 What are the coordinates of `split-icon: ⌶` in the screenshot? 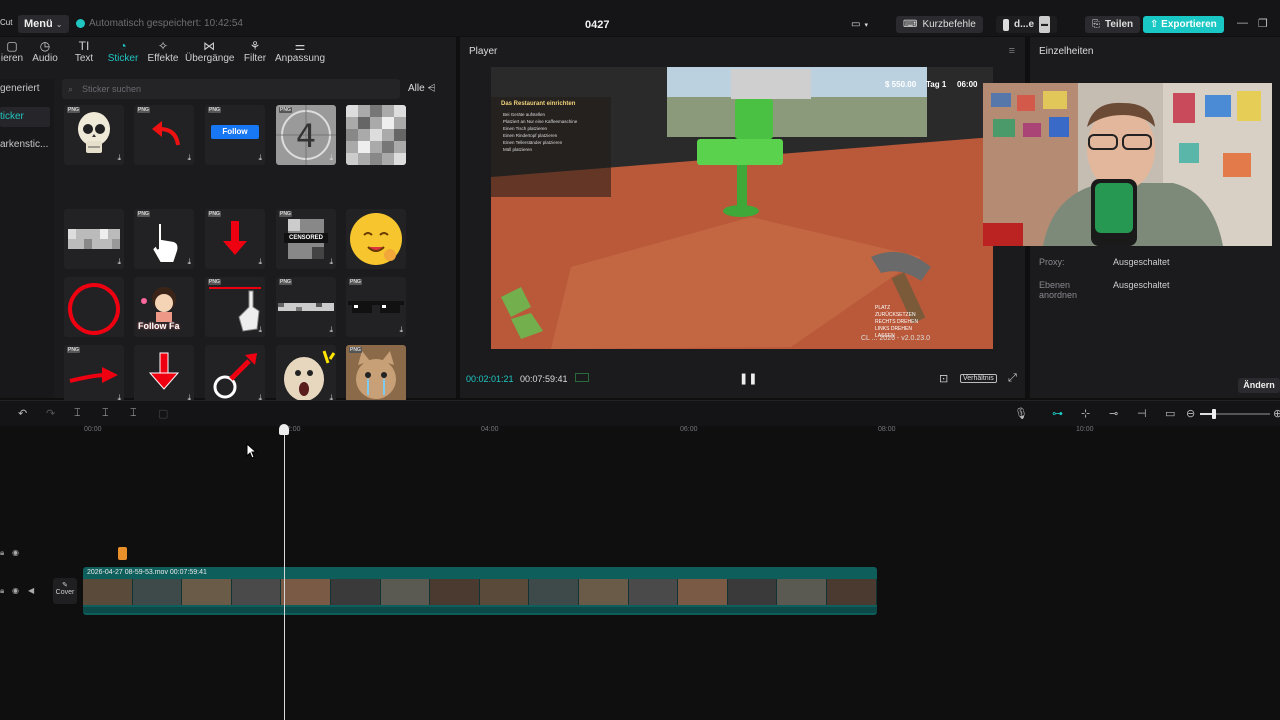 It's located at (77, 413).